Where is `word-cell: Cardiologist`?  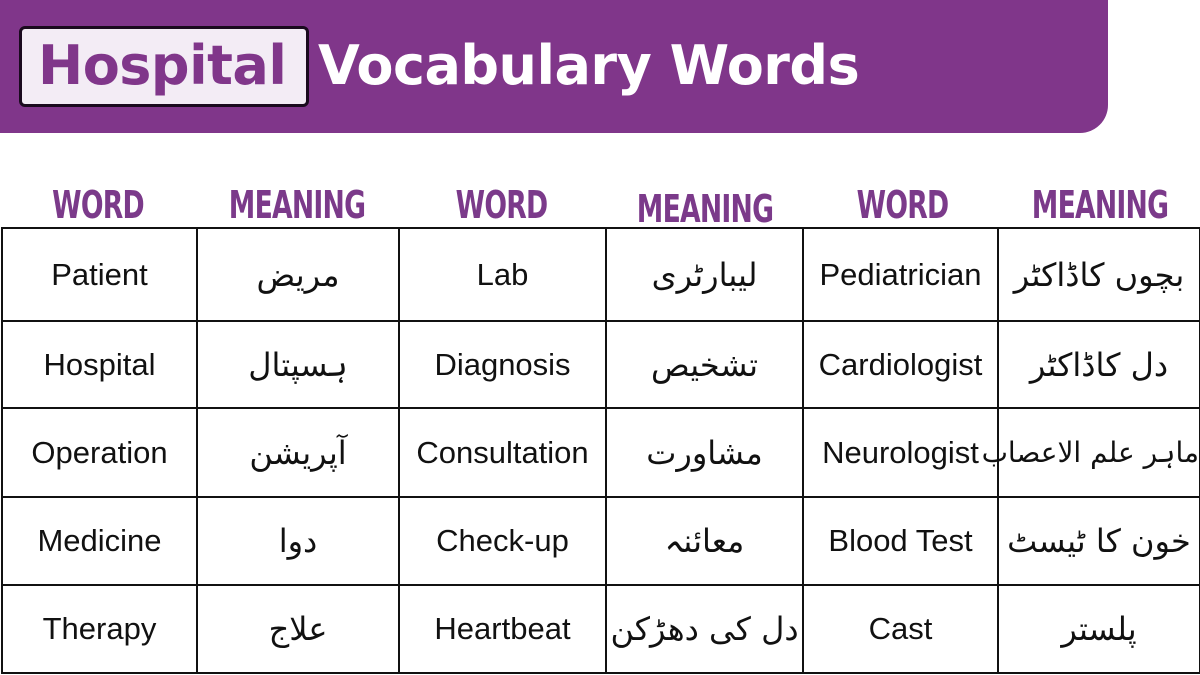
word-cell: Cardiologist is located at coordinates (900, 364).